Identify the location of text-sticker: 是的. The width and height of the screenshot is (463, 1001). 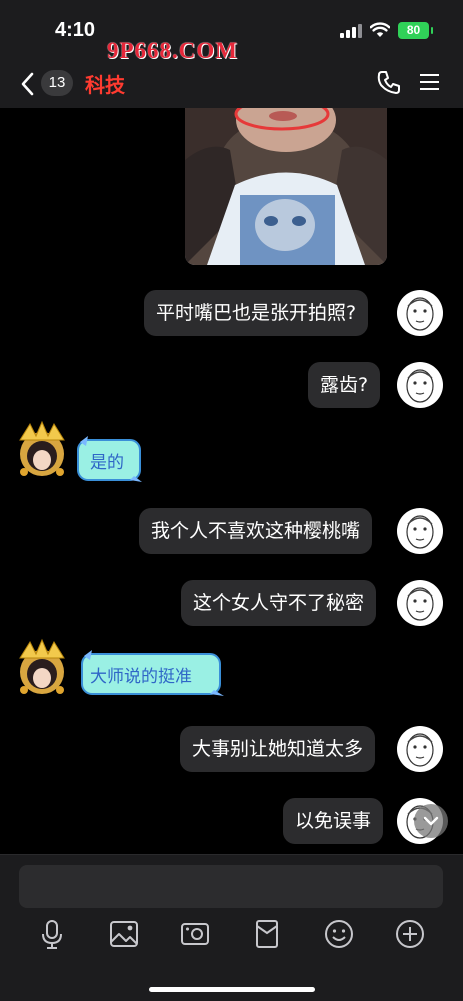
(108, 462).